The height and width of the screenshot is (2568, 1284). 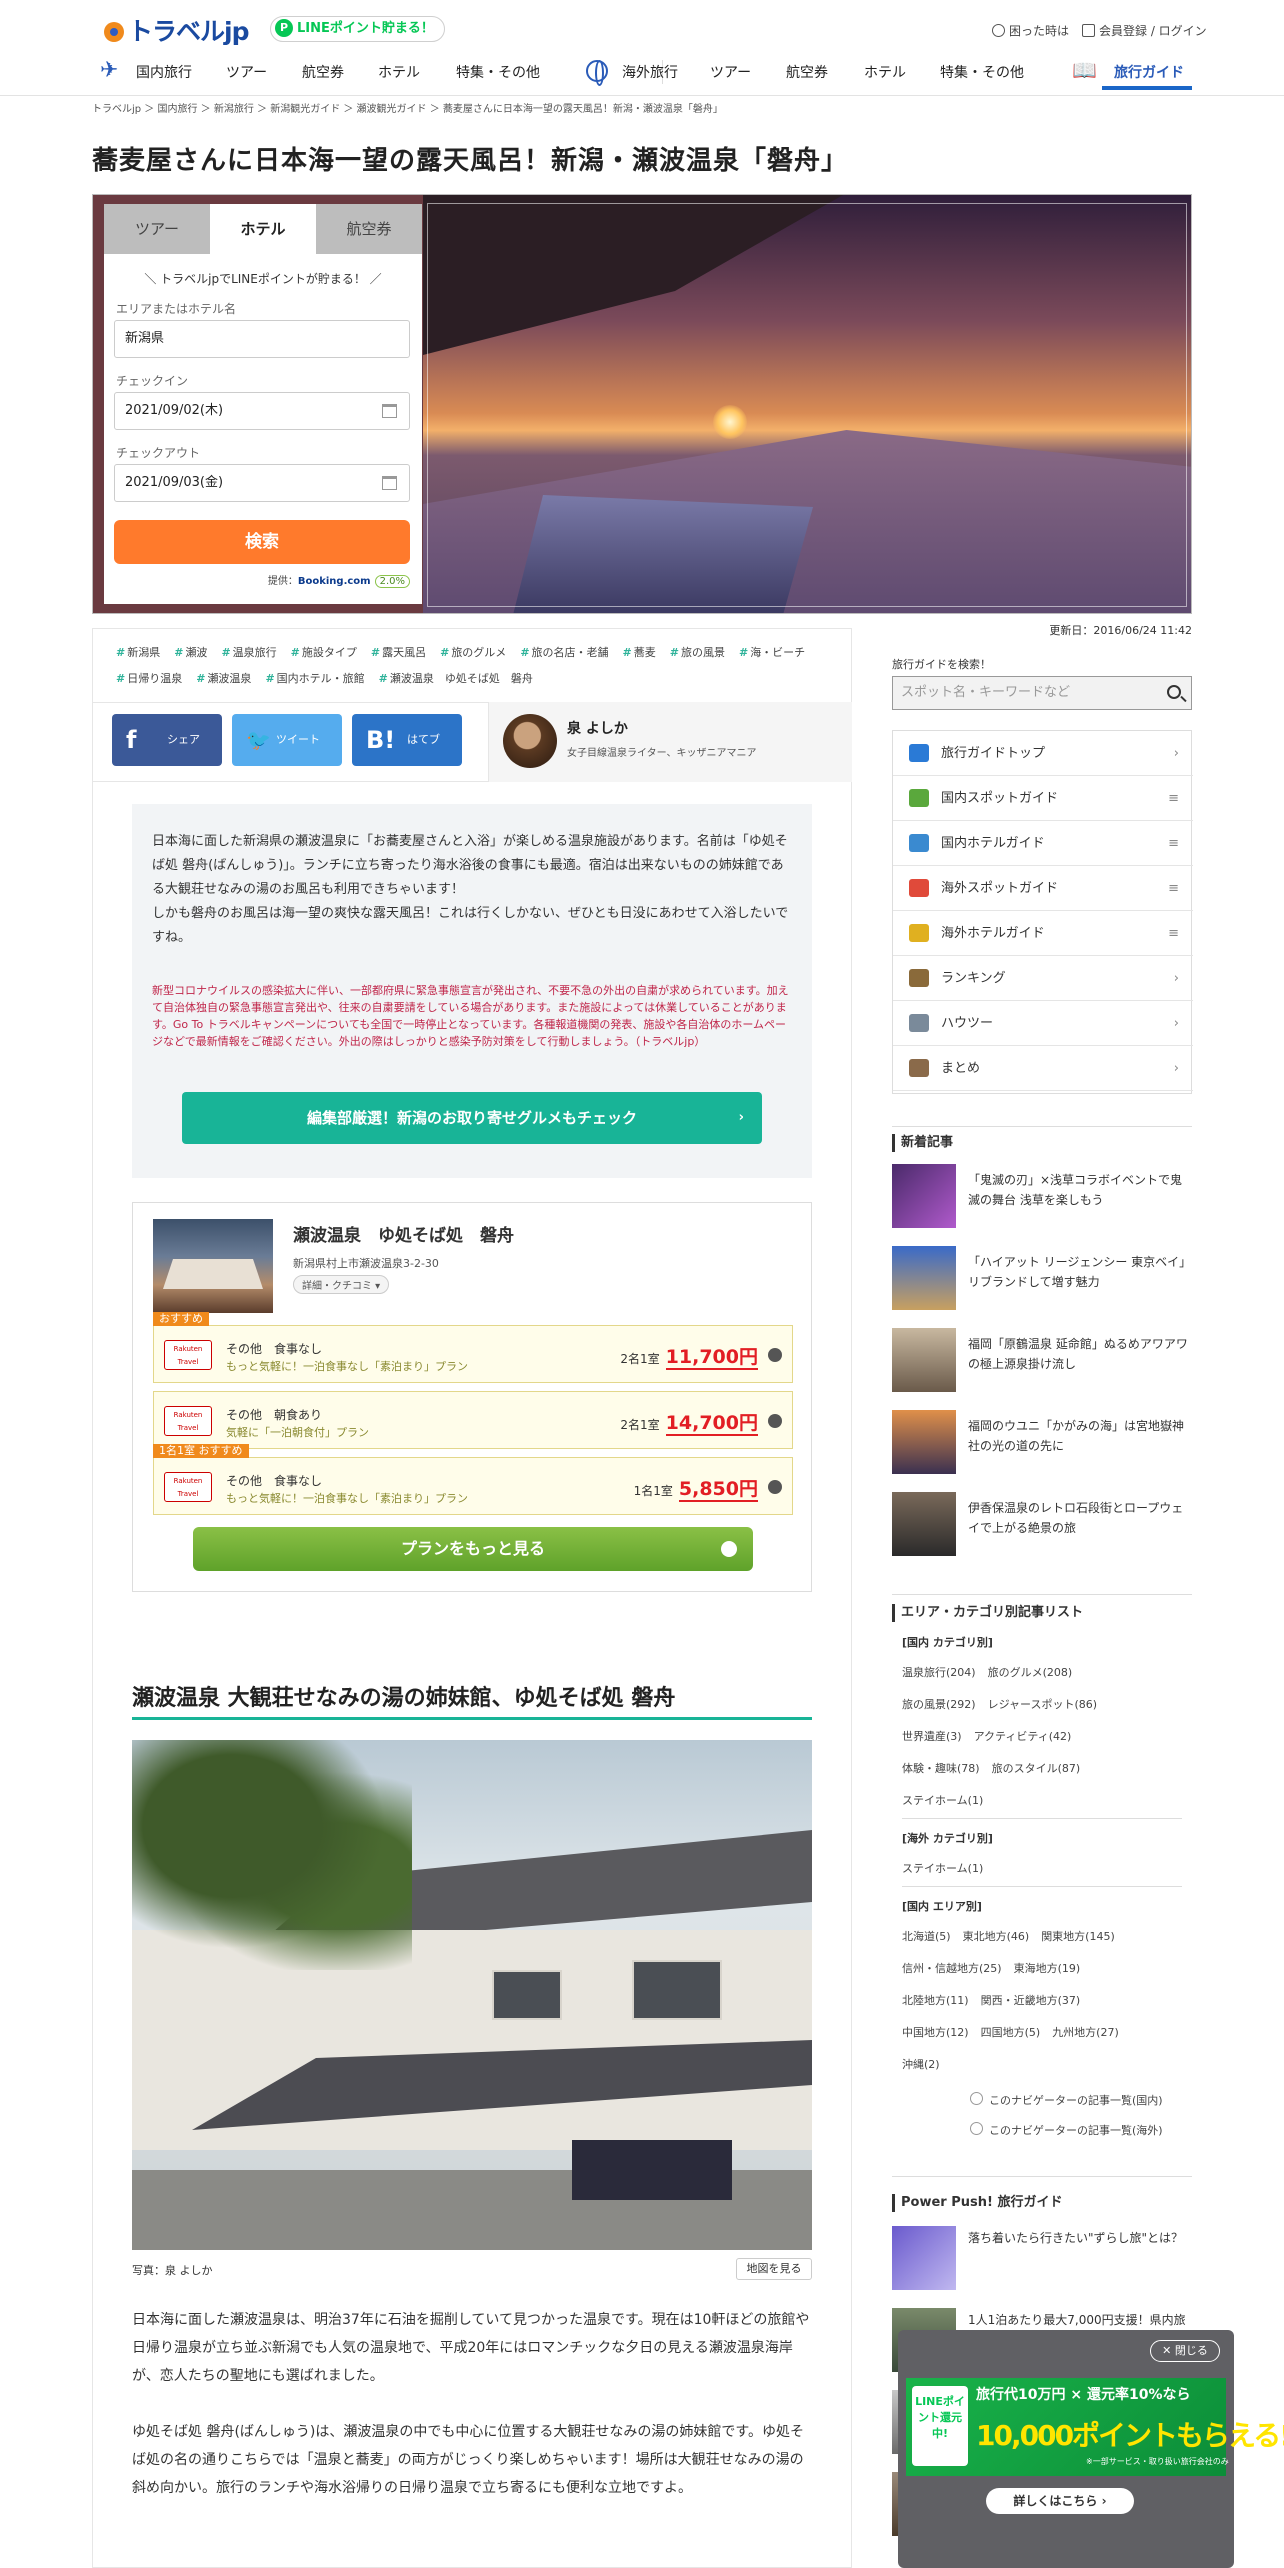 I want to click on more-plans-button: プランをもっと見る, so click(x=473, y=1549).